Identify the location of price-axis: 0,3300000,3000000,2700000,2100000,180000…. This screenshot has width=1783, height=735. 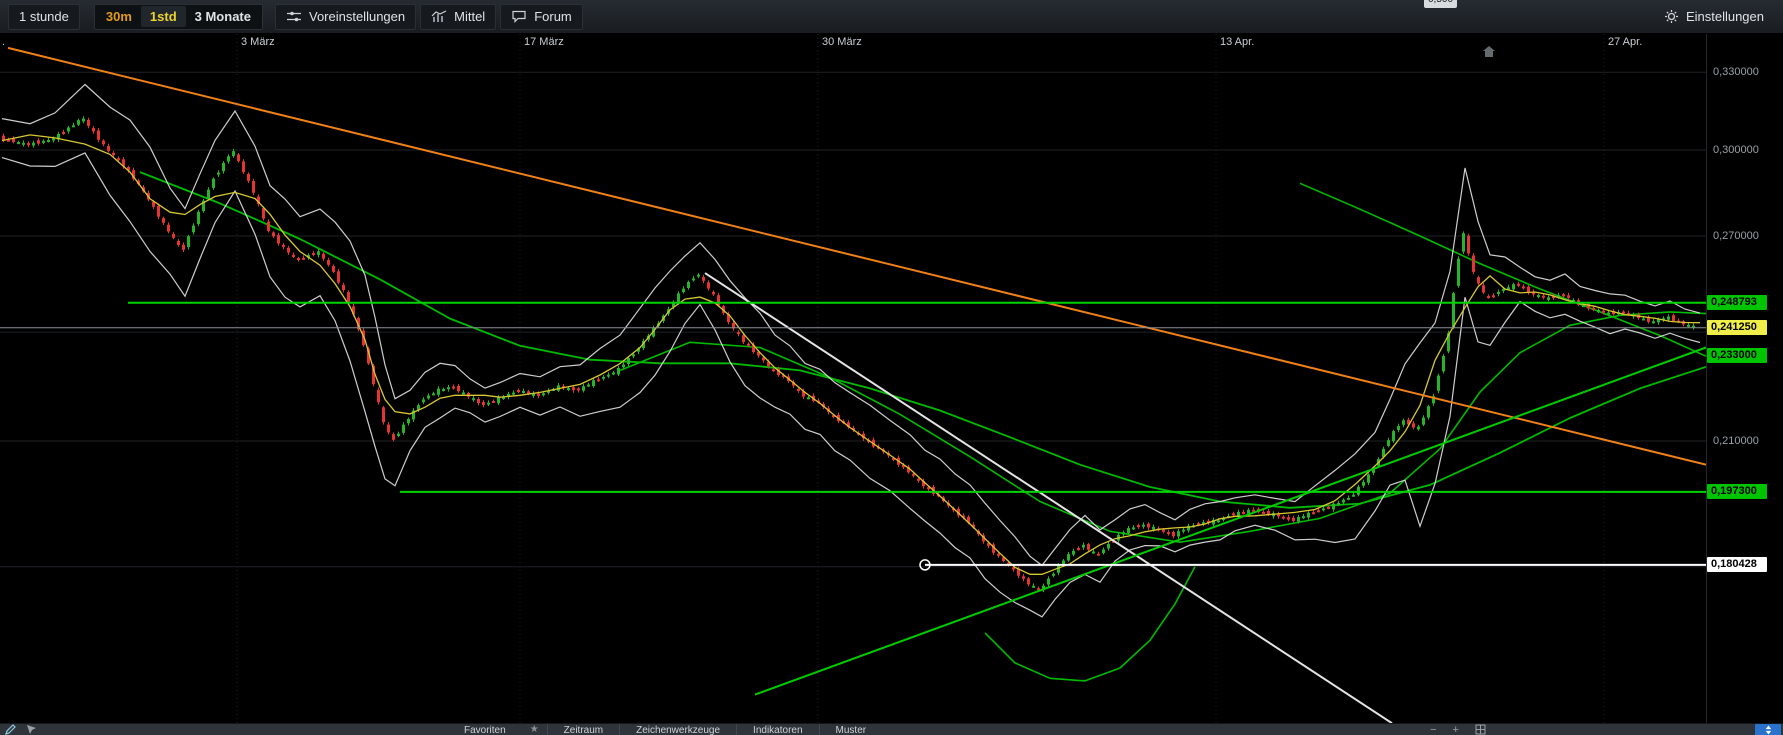
(1744, 378).